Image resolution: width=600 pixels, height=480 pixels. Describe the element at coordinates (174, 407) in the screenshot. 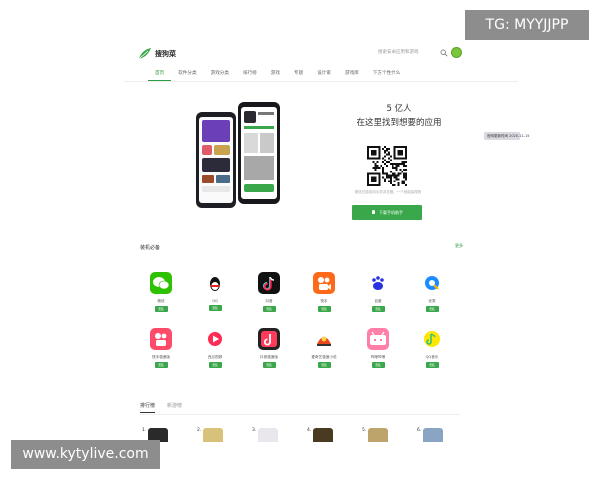

I see `ranking-tab: 新游榜` at that location.